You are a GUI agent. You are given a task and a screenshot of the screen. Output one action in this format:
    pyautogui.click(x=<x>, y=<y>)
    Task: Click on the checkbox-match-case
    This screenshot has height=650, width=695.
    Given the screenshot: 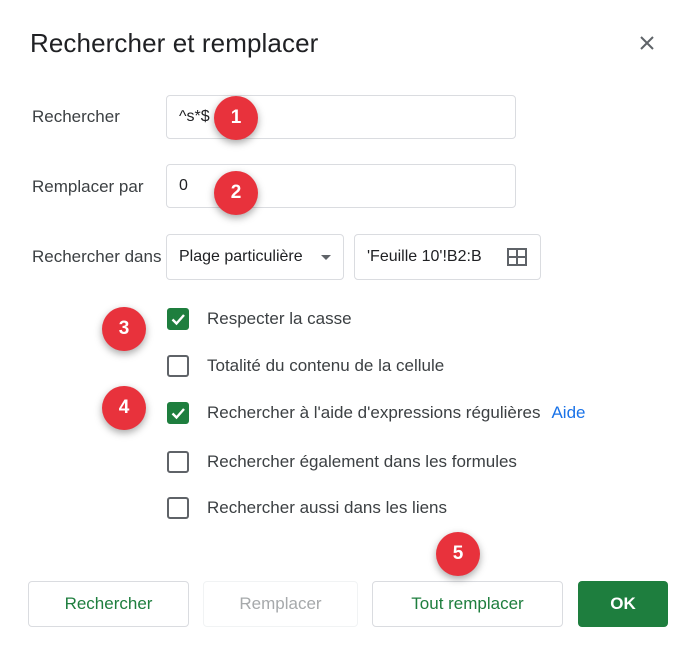 What is the action you would take?
    pyautogui.click(x=178, y=319)
    